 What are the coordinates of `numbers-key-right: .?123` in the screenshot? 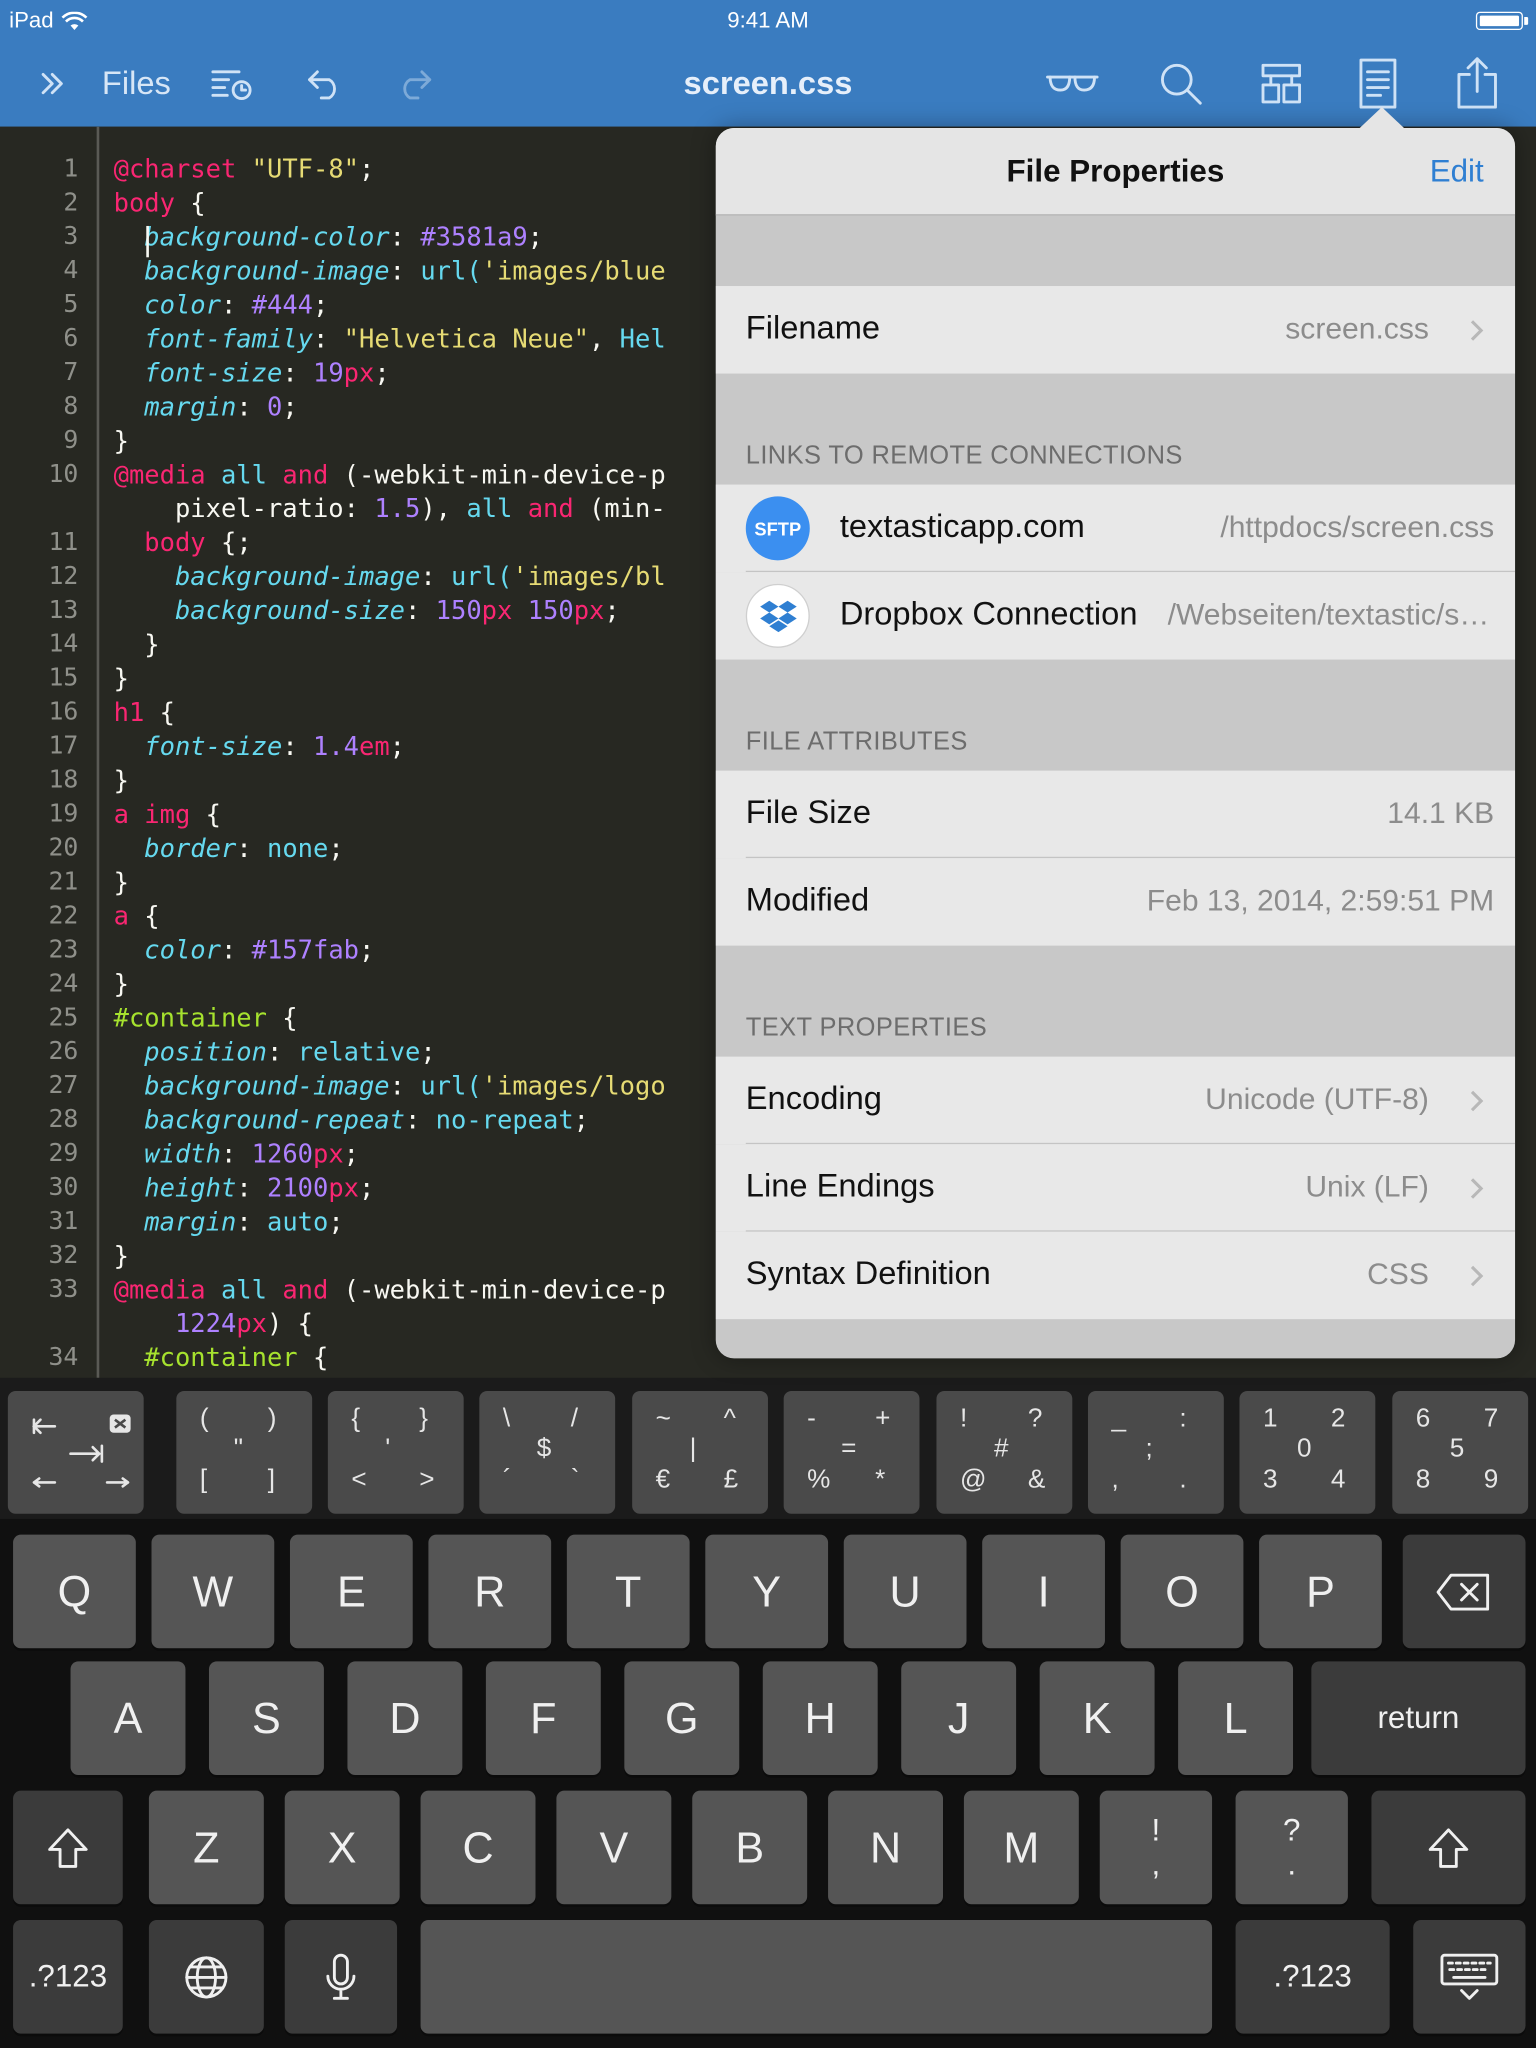 It's located at (1312, 1976).